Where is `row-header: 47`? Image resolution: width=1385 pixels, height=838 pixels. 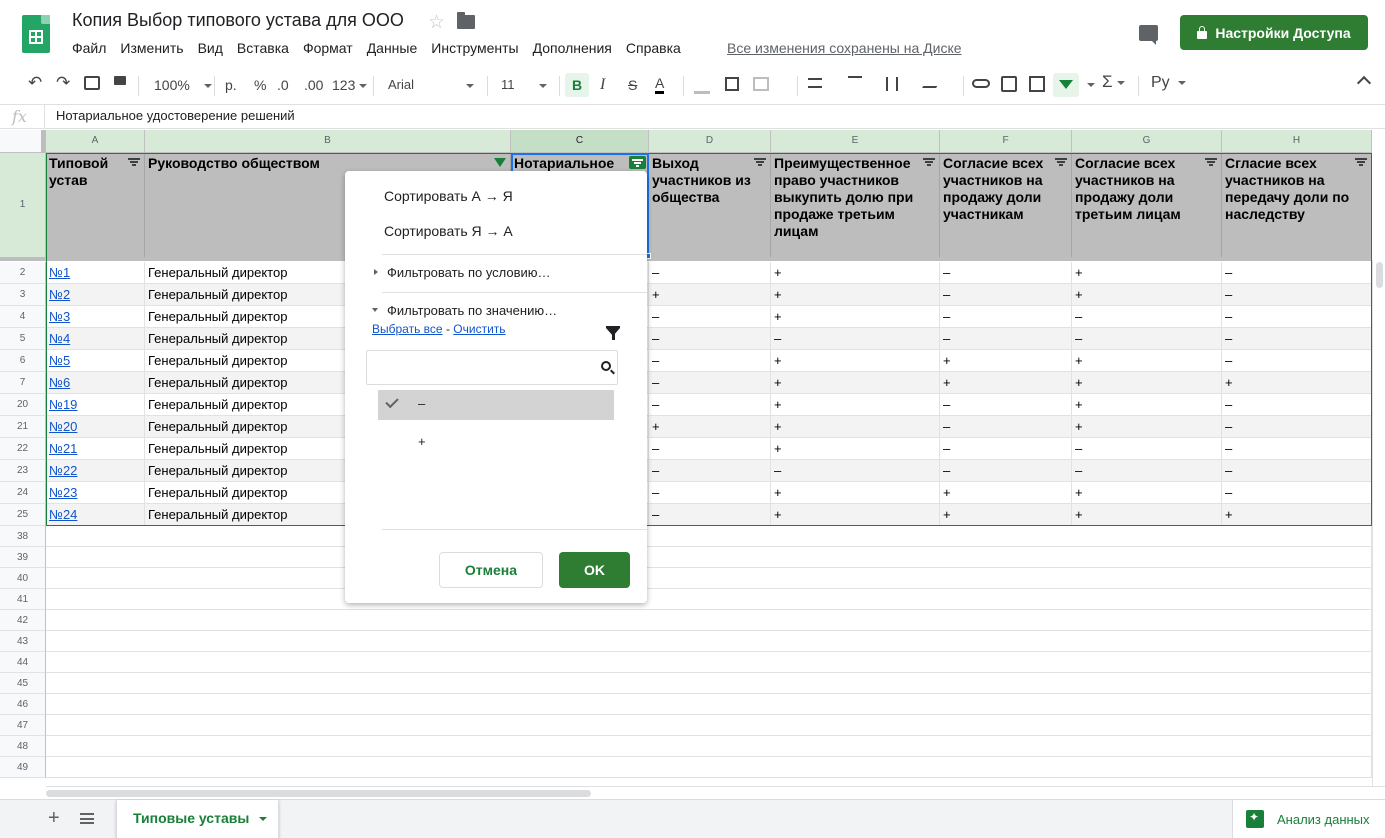
row-header: 47 is located at coordinates (23, 725).